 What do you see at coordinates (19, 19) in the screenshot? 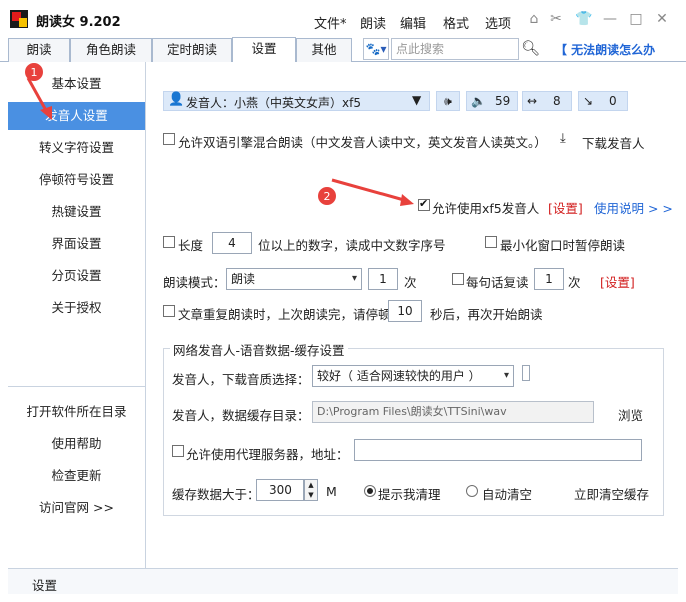
I see `app-logo` at bounding box center [19, 19].